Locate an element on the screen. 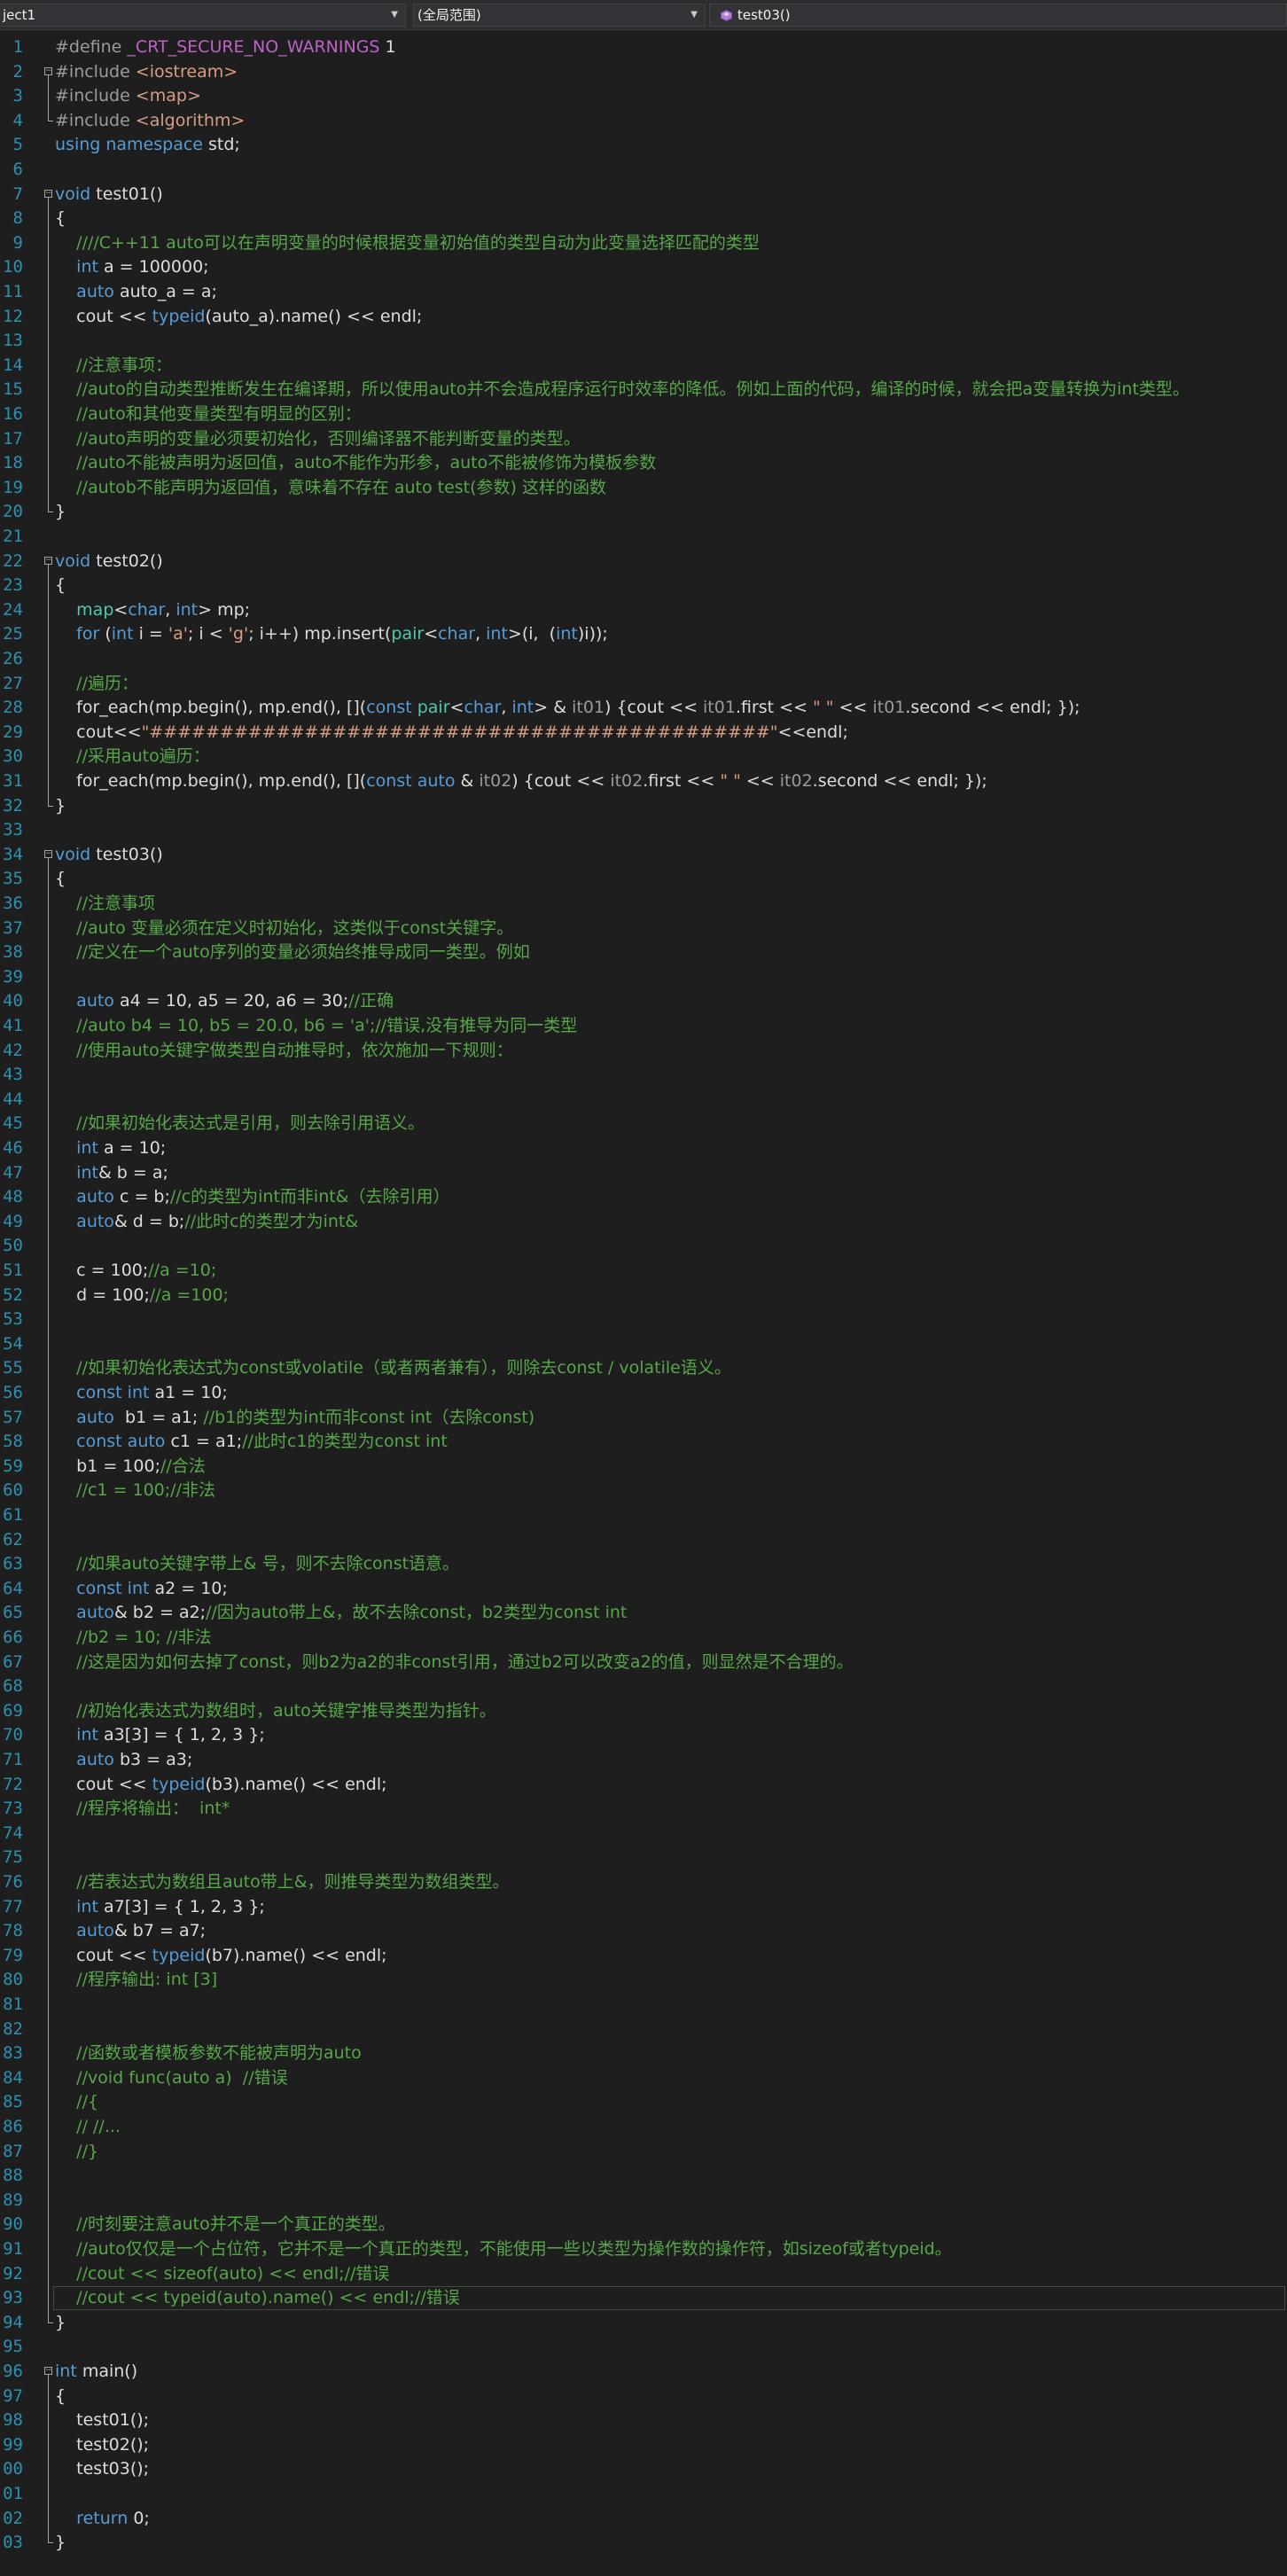 The width and height of the screenshot is (1287, 2576). code-line: 32} is located at coordinates (643, 806).